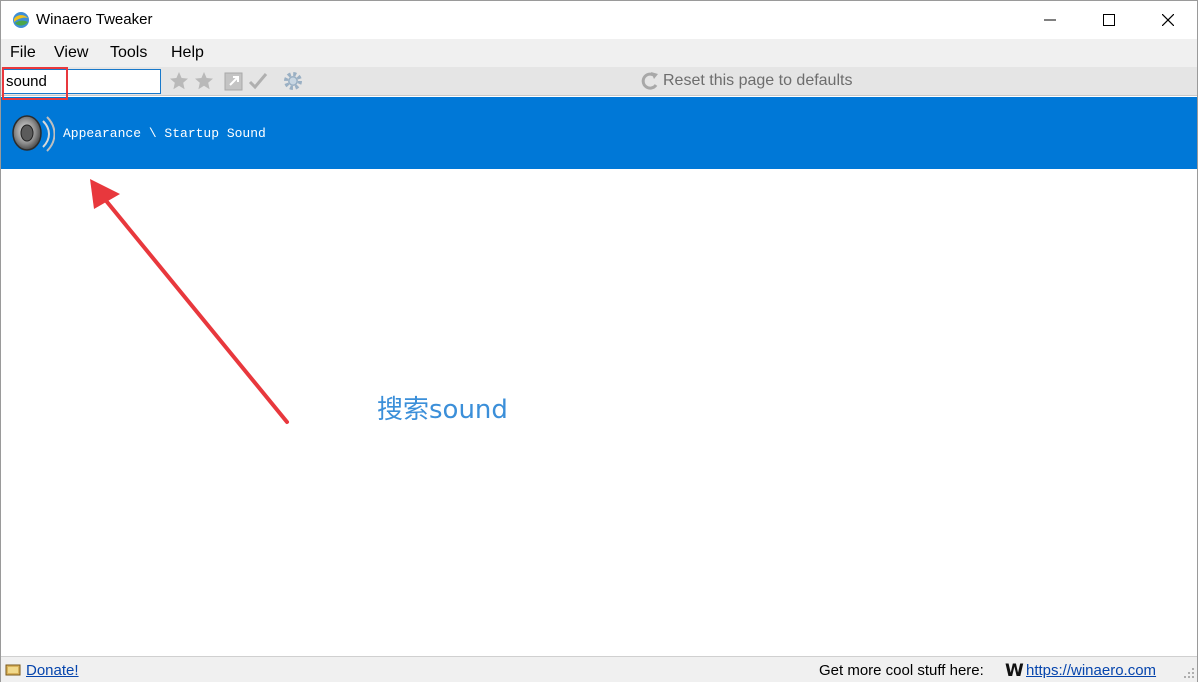  I want to click on menu-tools: Tools, so click(128, 53).